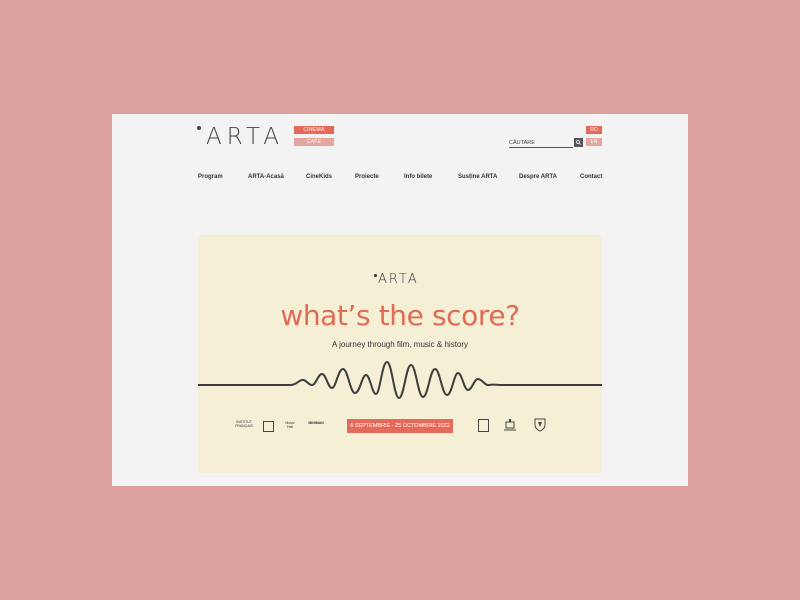  What do you see at coordinates (316, 423) in the screenshot?
I see `miniman-logo: MINIMAN` at bounding box center [316, 423].